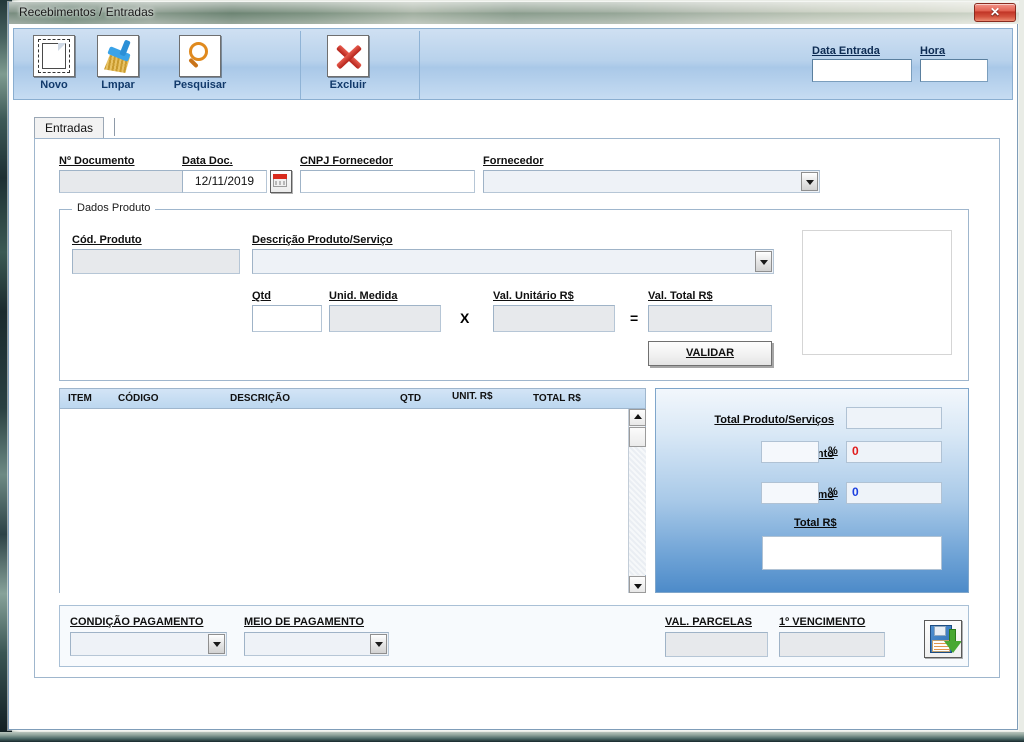  Describe the element at coordinates (832, 644) in the screenshot. I see `primeiro-vencimento-input` at that location.